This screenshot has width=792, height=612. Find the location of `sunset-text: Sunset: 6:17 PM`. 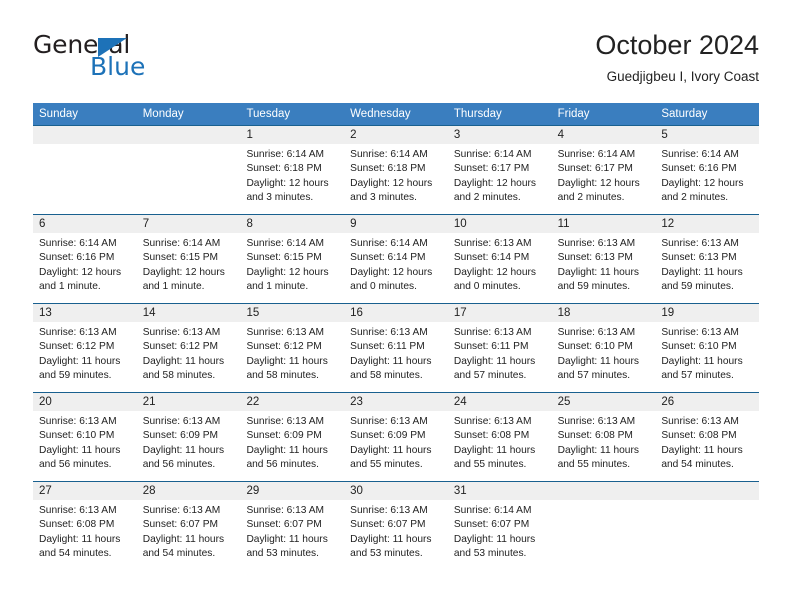

sunset-text: Sunset: 6:17 PM is located at coordinates (595, 169).